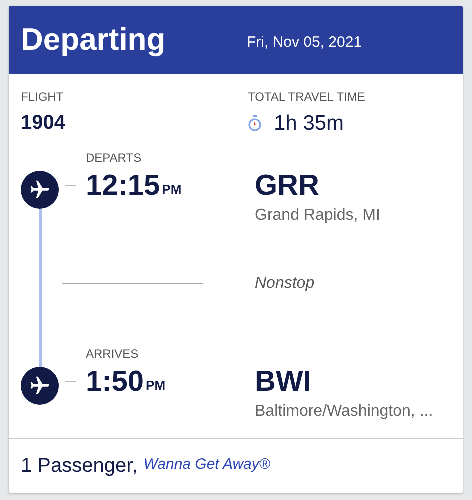 Image resolution: width=472 pixels, height=500 pixels. I want to click on time: 1:50, so click(115, 382).